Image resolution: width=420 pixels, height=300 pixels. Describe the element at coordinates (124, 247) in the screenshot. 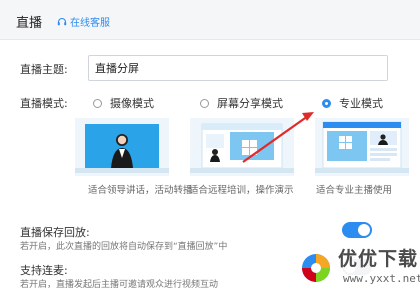

I see `save-replay-desc: 若开启，此次直播的回放将自动保存到“直播回放”中` at that location.